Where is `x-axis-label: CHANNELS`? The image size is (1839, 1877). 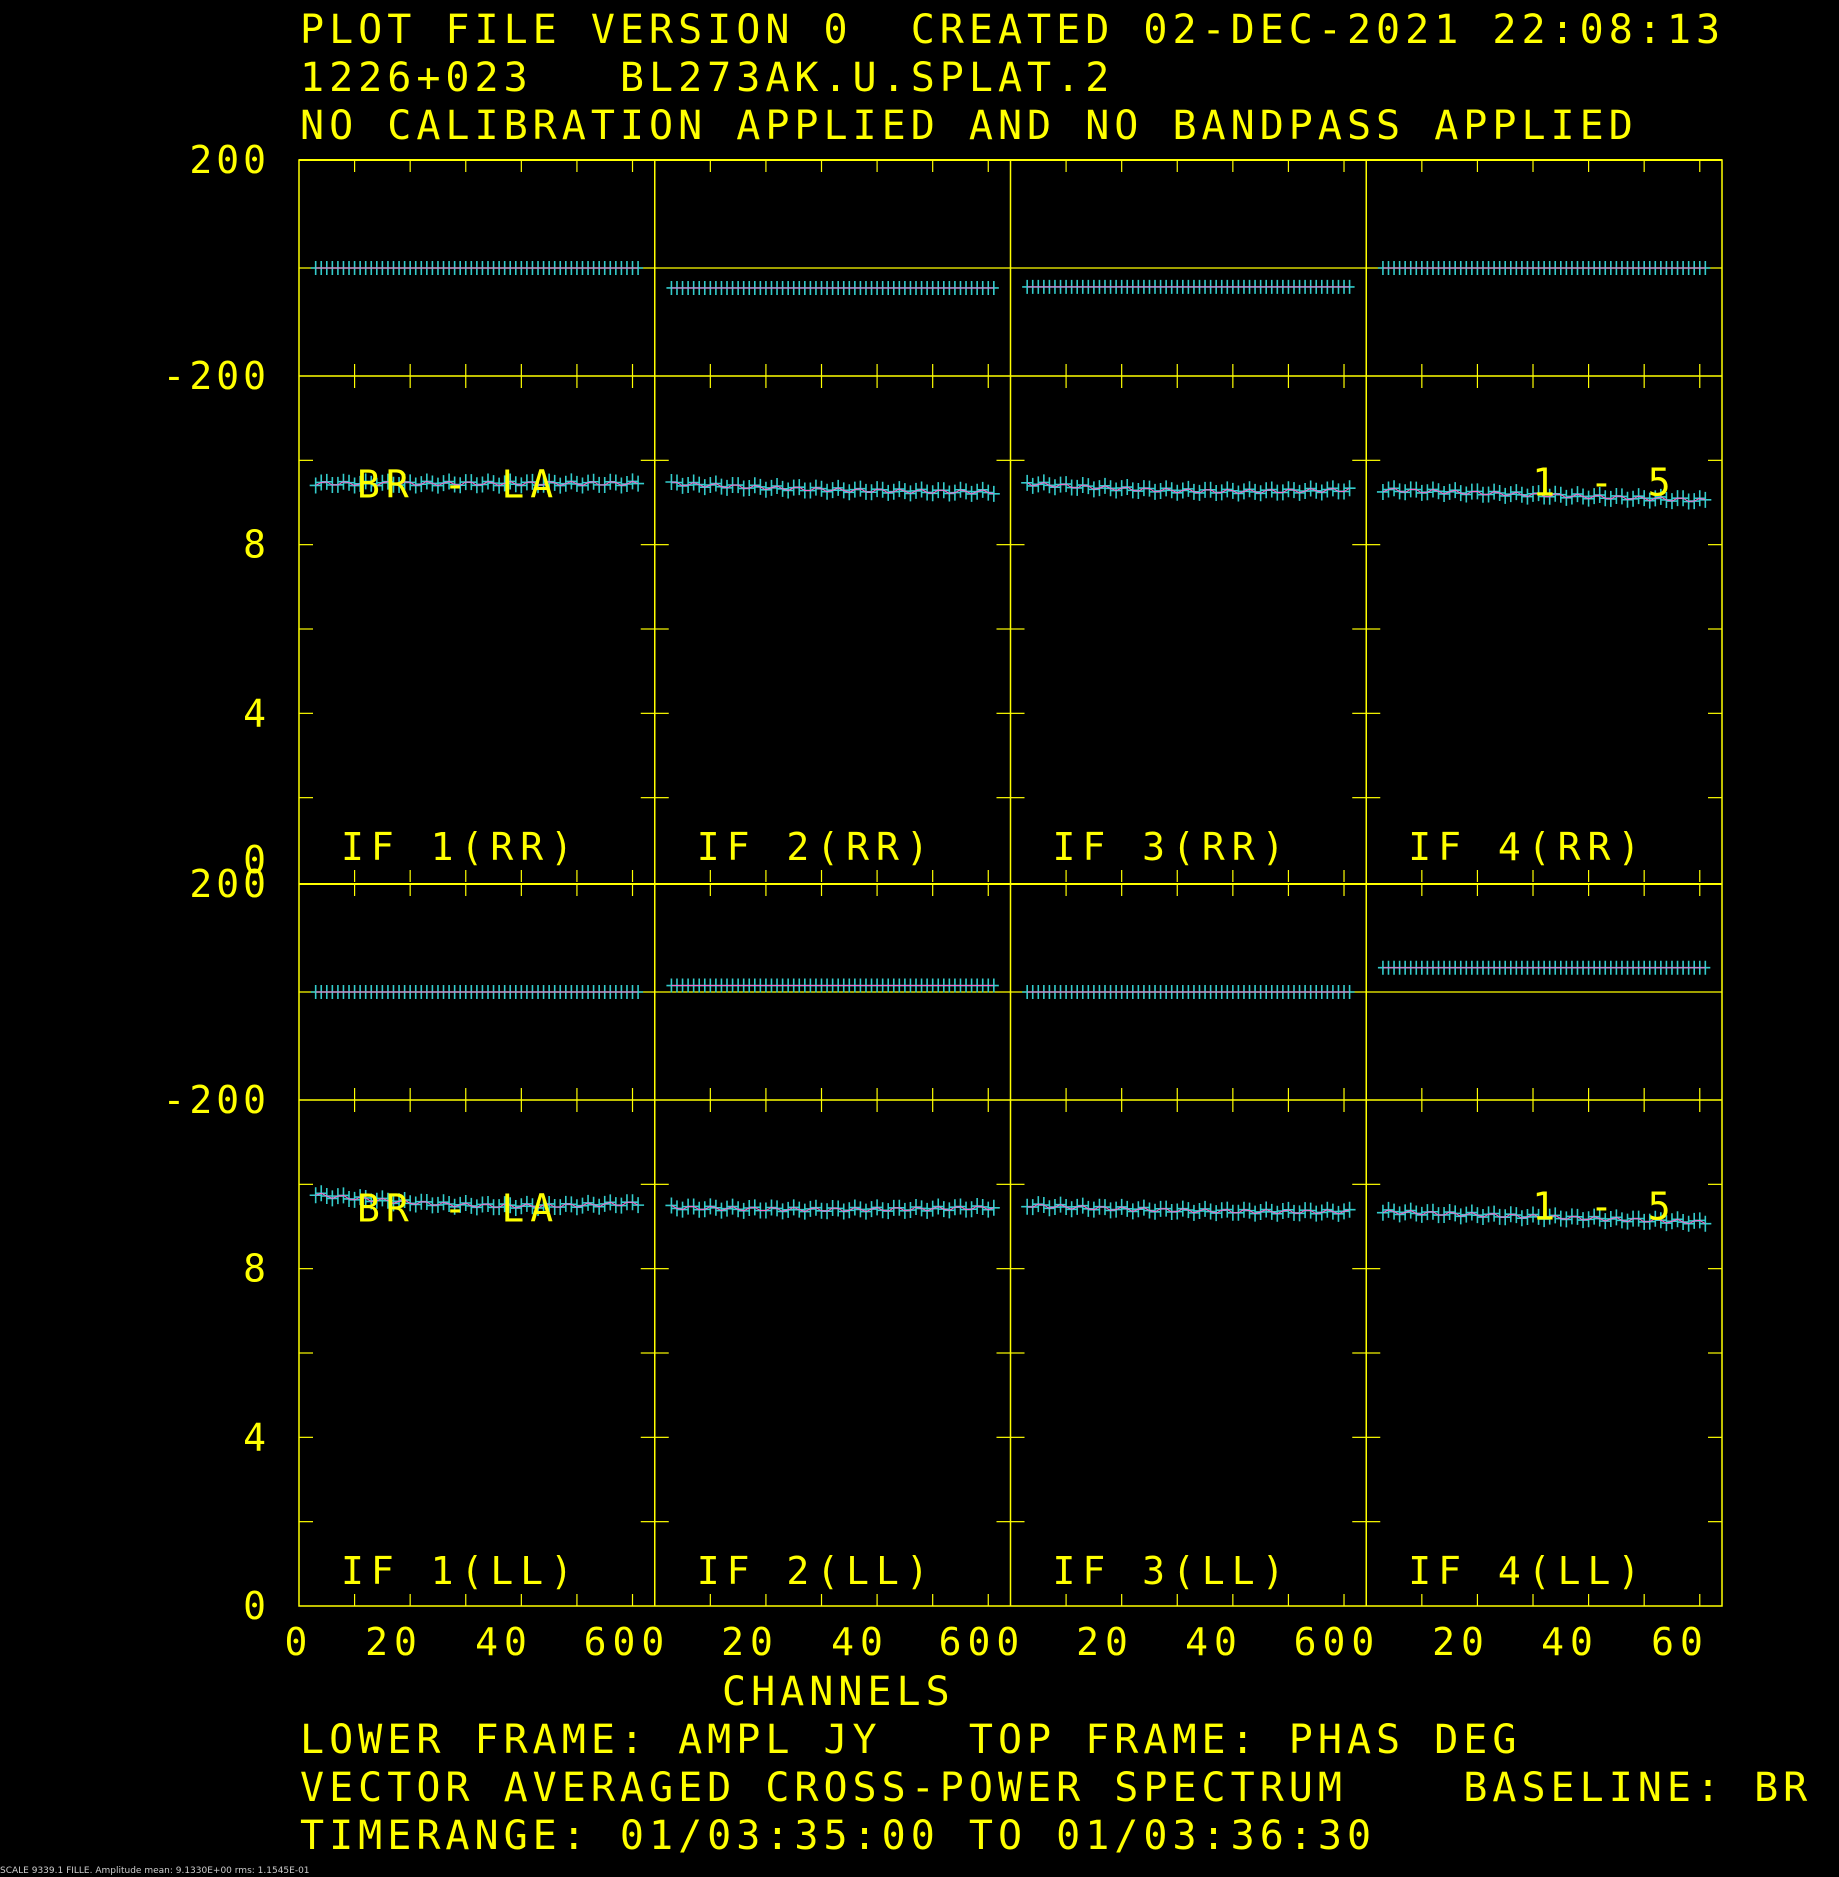
x-axis-label: CHANNELS is located at coordinates (838, 1692).